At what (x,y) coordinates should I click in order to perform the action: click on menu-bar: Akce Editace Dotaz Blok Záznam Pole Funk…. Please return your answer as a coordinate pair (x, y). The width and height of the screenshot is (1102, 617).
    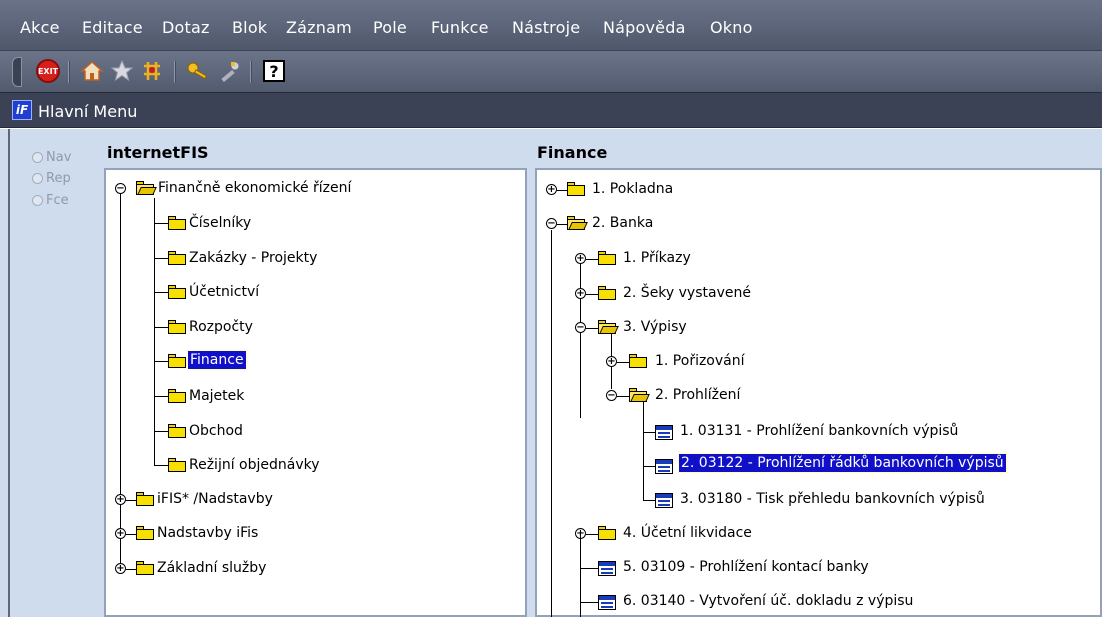
    Looking at the image, I should click on (551, 25).